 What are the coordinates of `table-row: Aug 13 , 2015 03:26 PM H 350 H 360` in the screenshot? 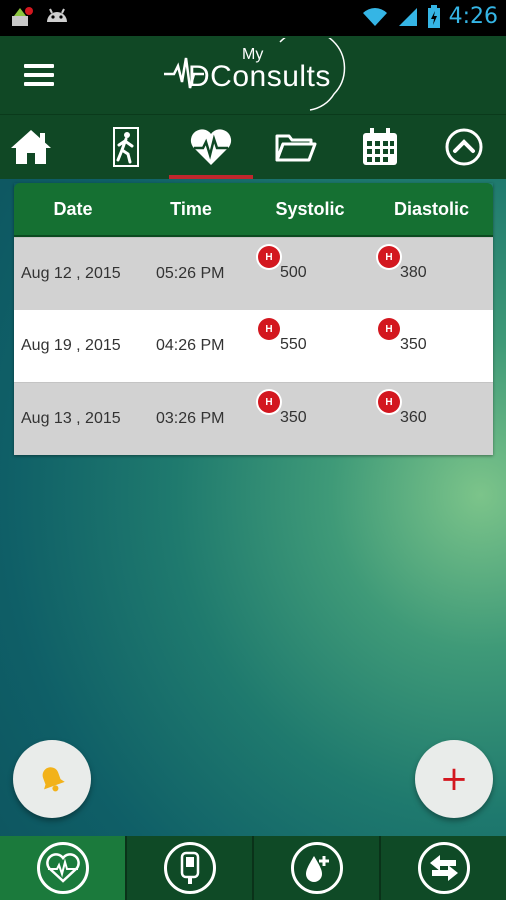 It's located at (253, 418).